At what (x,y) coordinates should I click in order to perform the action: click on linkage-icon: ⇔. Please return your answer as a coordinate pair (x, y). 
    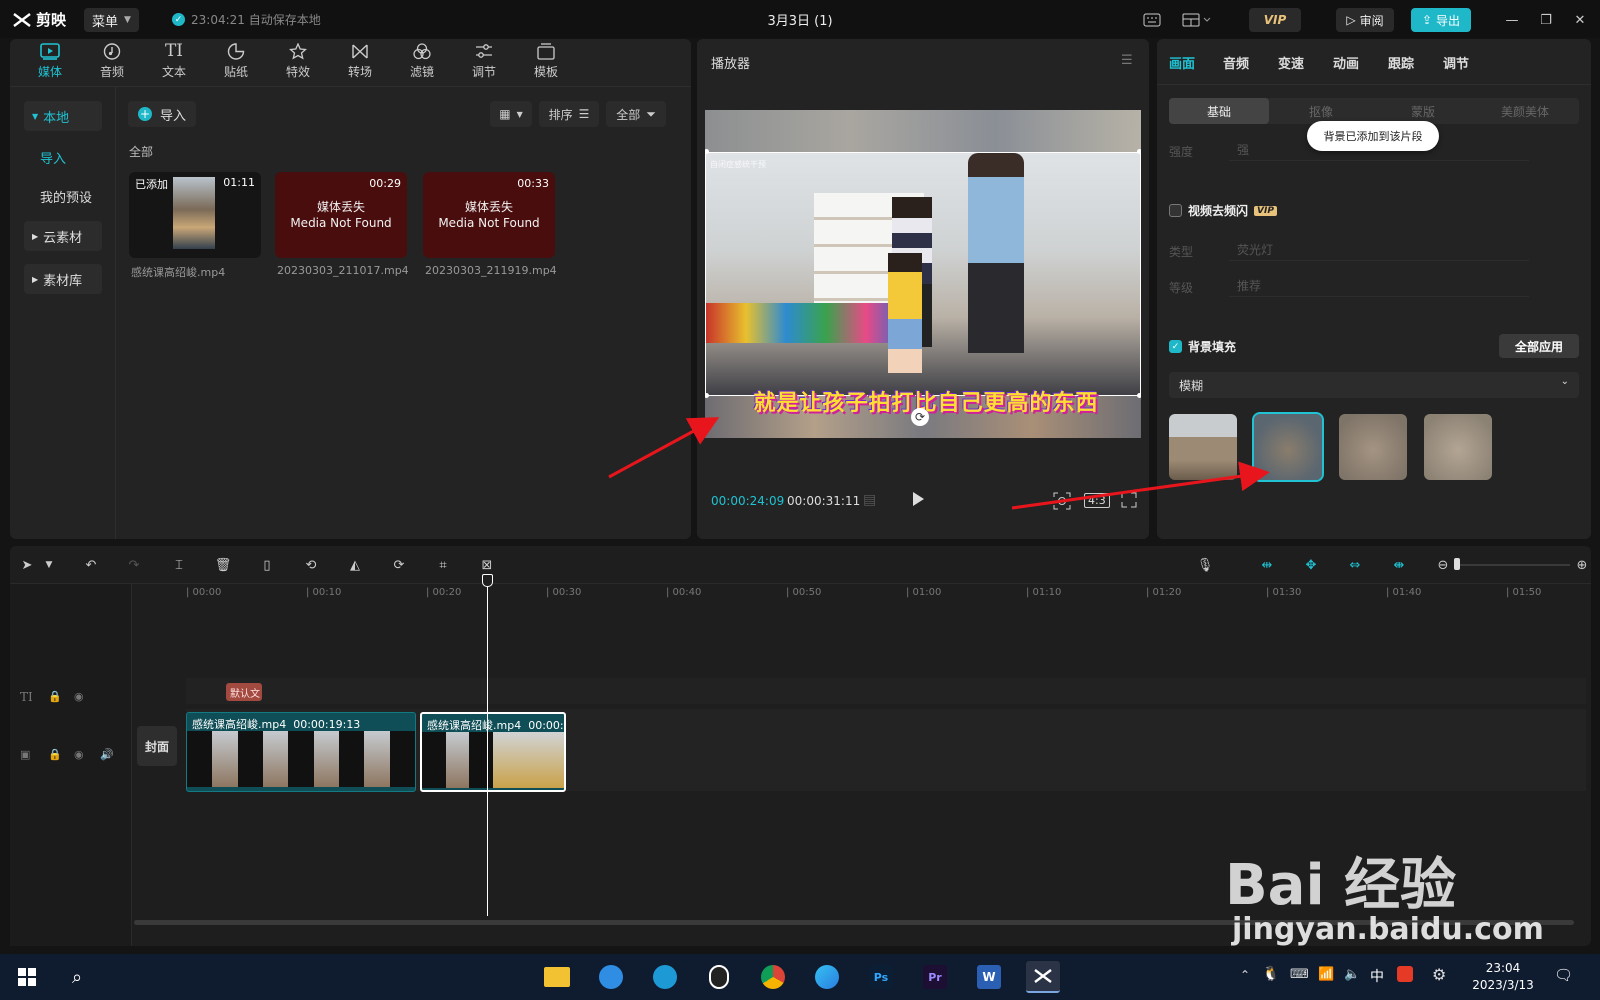
    Looking at the image, I should click on (1355, 565).